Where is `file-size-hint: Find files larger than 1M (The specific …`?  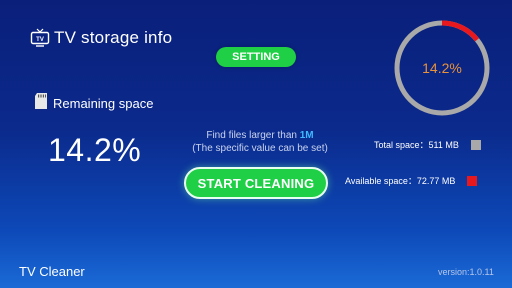
file-size-hint: Find files larger than 1M (The specific … is located at coordinates (260, 142).